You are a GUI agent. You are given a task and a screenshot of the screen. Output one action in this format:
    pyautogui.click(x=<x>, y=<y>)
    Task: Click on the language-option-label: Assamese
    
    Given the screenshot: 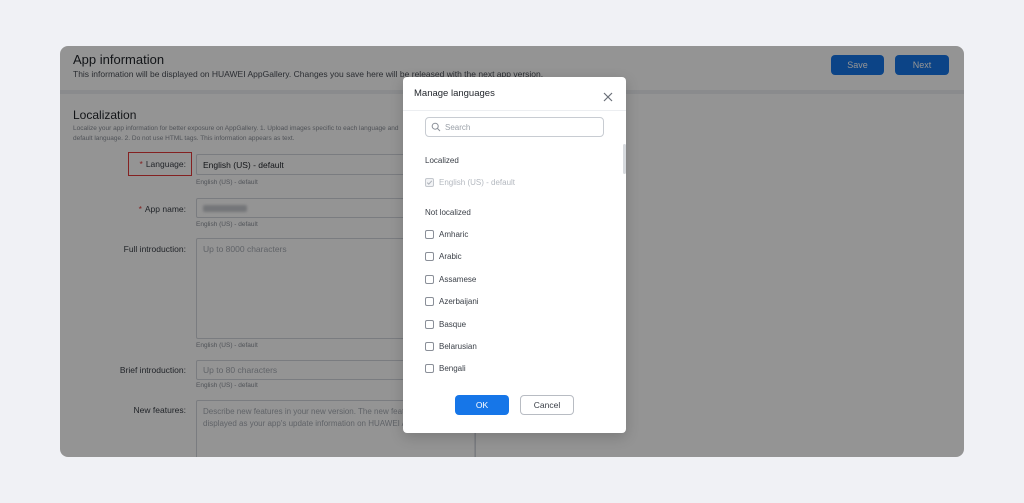 What is the action you would take?
    pyautogui.click(x=458, y=279)
    